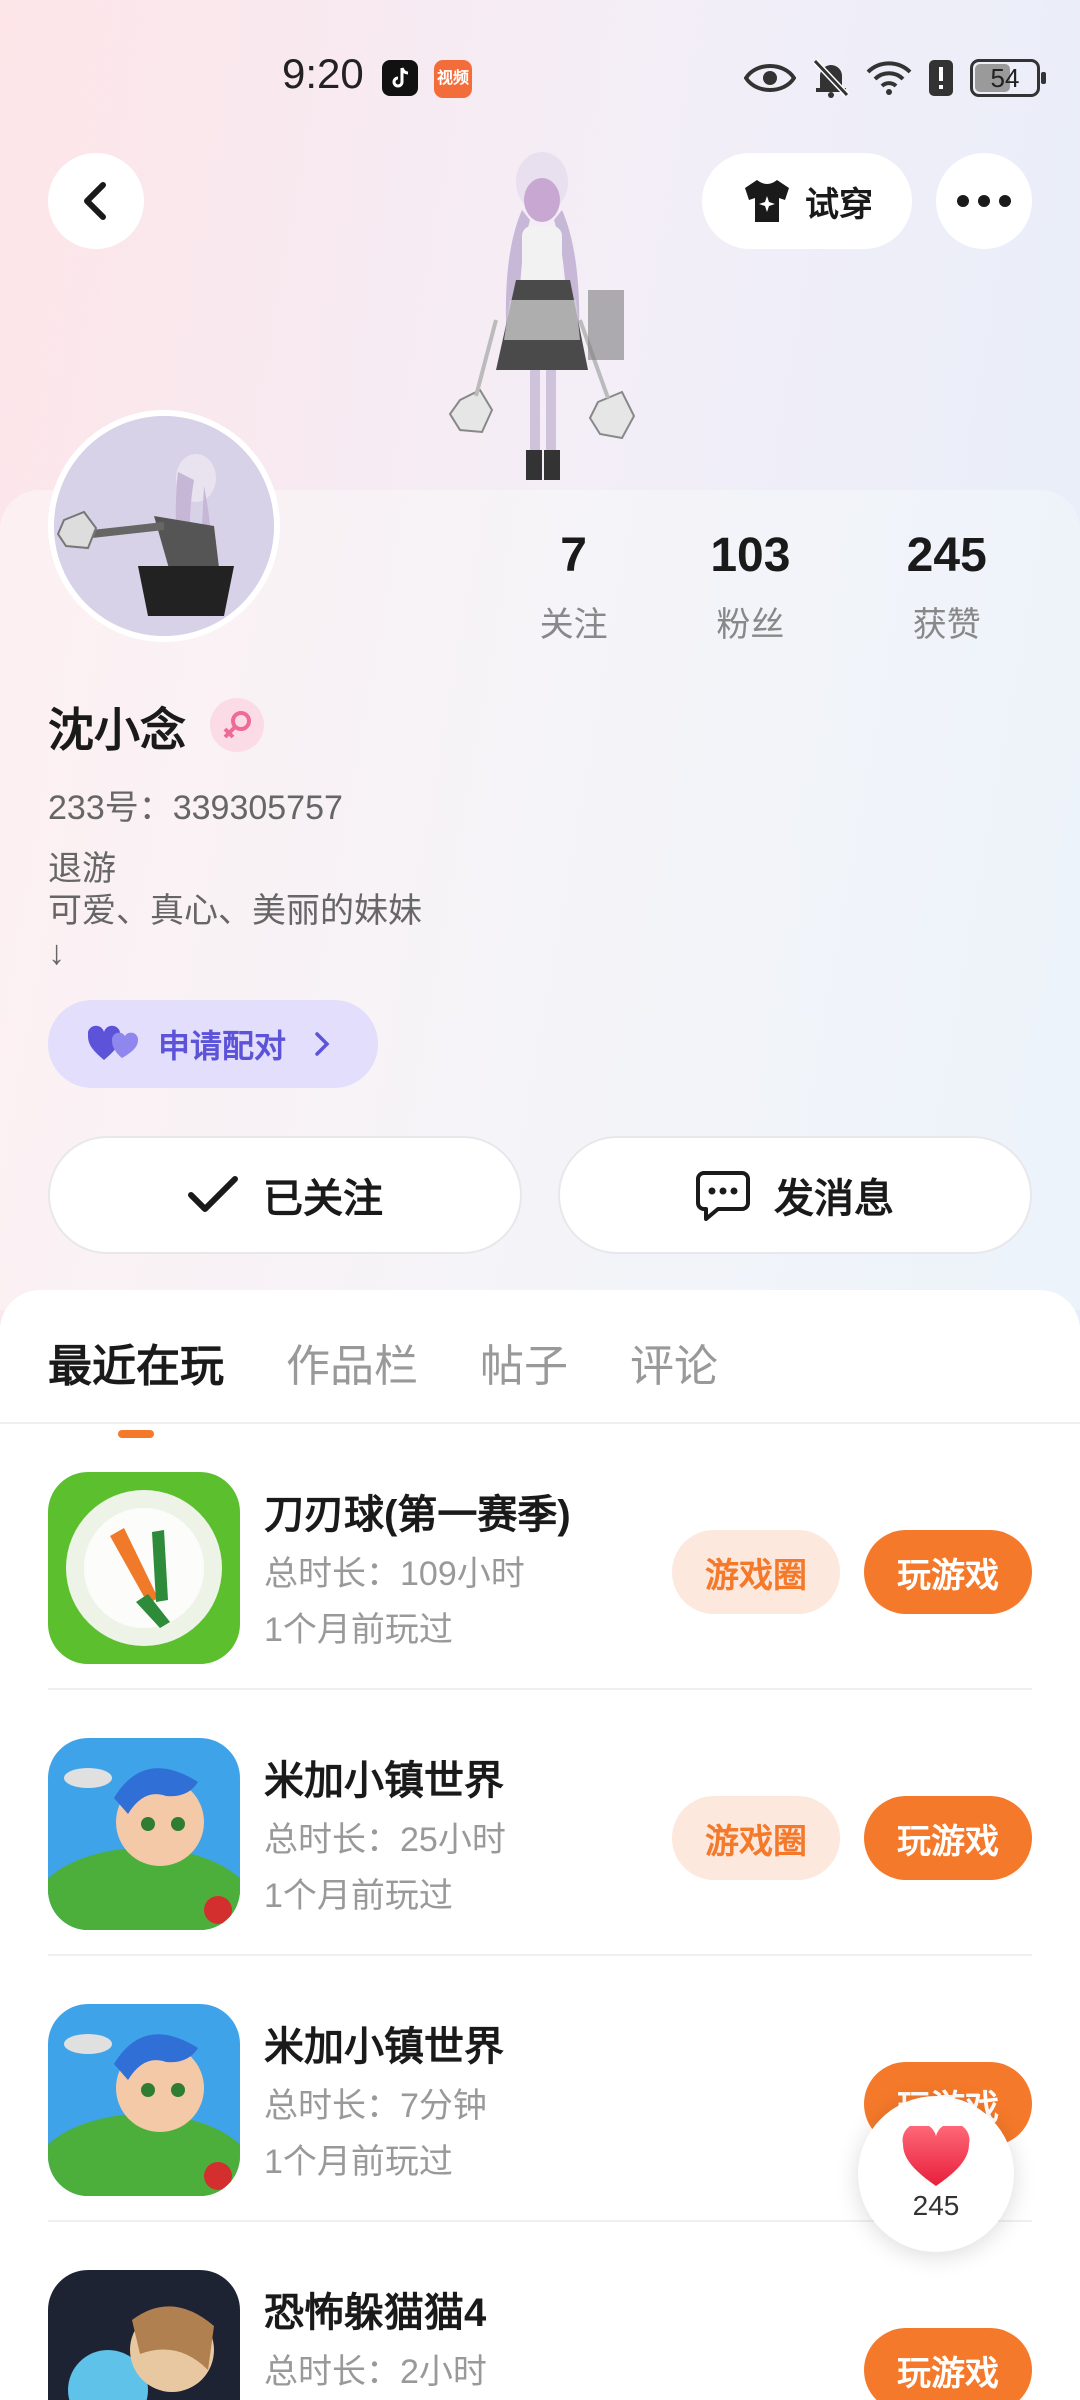 Image resolution: width=1080 pixels, height=2400 pixels. I want to click on stat-label: 粉丝, so click(750, 625).